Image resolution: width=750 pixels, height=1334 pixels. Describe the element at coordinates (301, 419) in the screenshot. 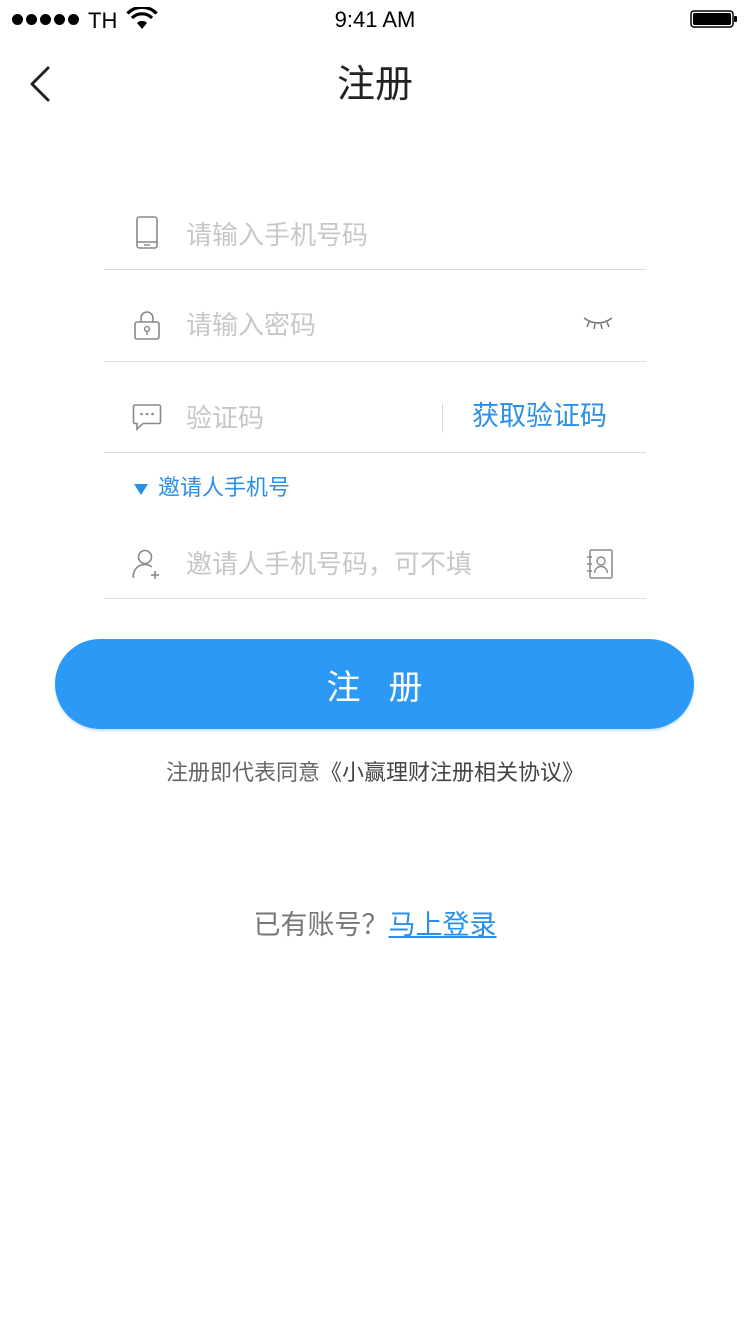

I see `verification-code-input` at that location.